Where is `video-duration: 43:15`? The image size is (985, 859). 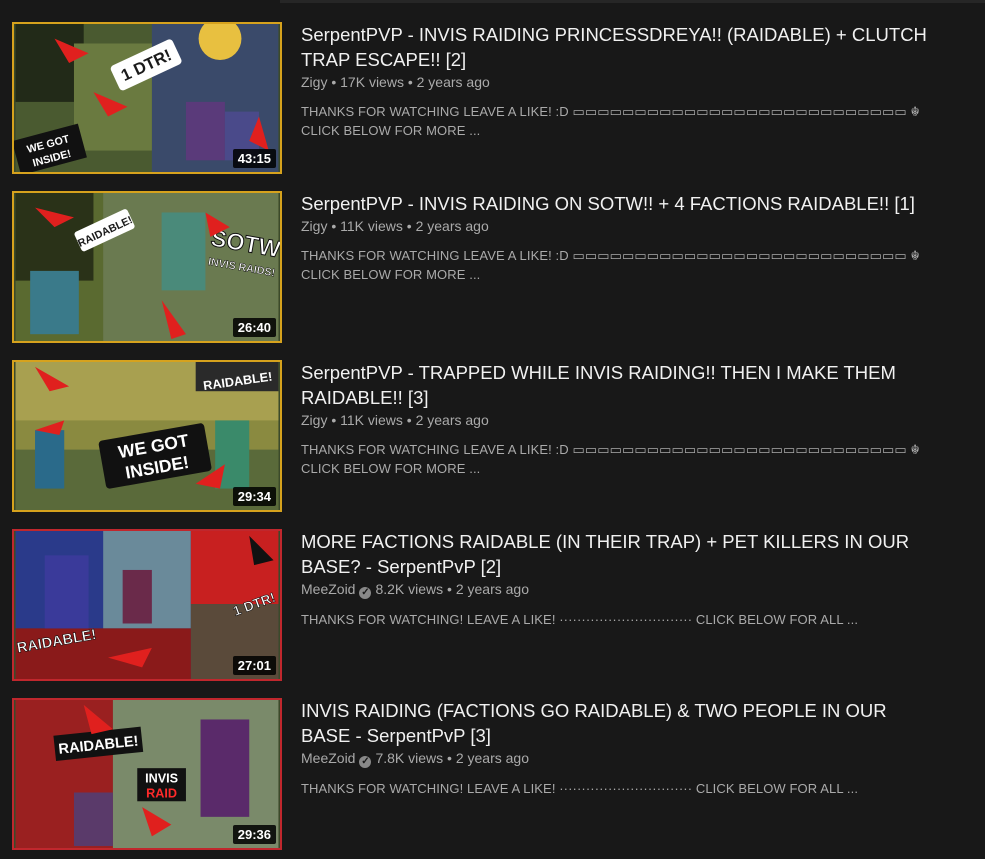
video-duration: 43:15 is located at coordinates (254, 158).